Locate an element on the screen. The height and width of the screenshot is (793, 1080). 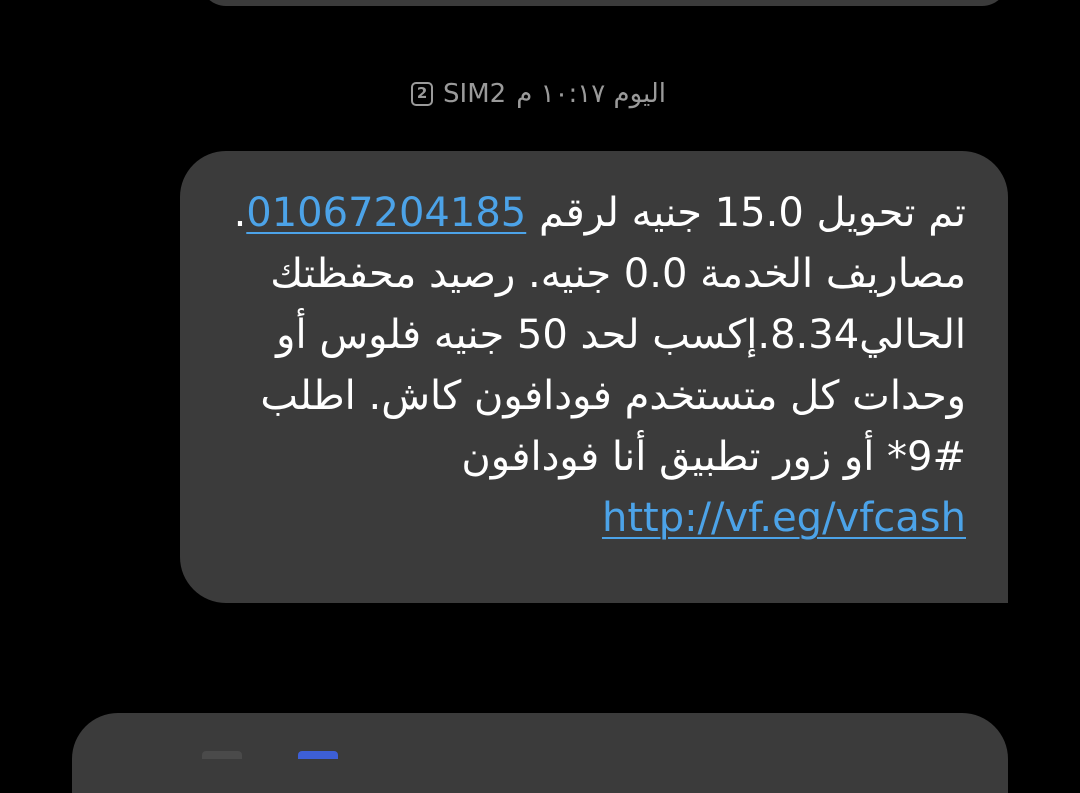
message-text-part1: تم تحويل 15.0 جنيه لرقم is located at coordinates (746, 213).